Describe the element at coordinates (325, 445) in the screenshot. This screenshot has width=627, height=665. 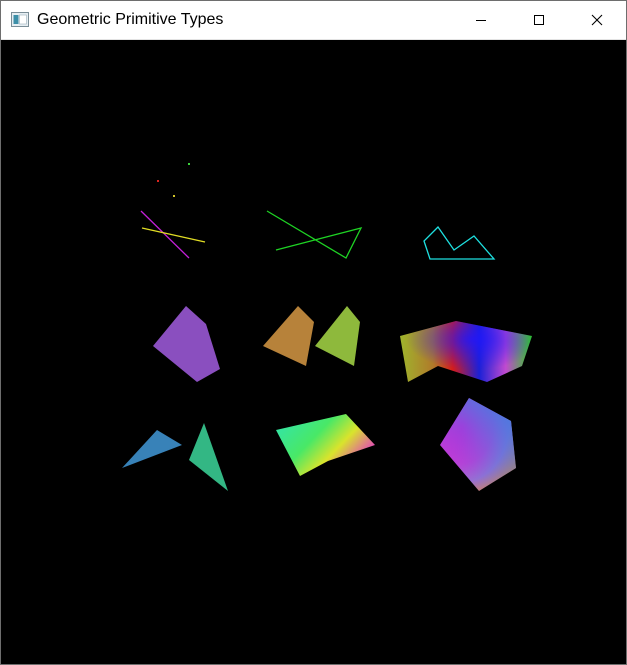
I see `triangle-strip-primitive` at that location.